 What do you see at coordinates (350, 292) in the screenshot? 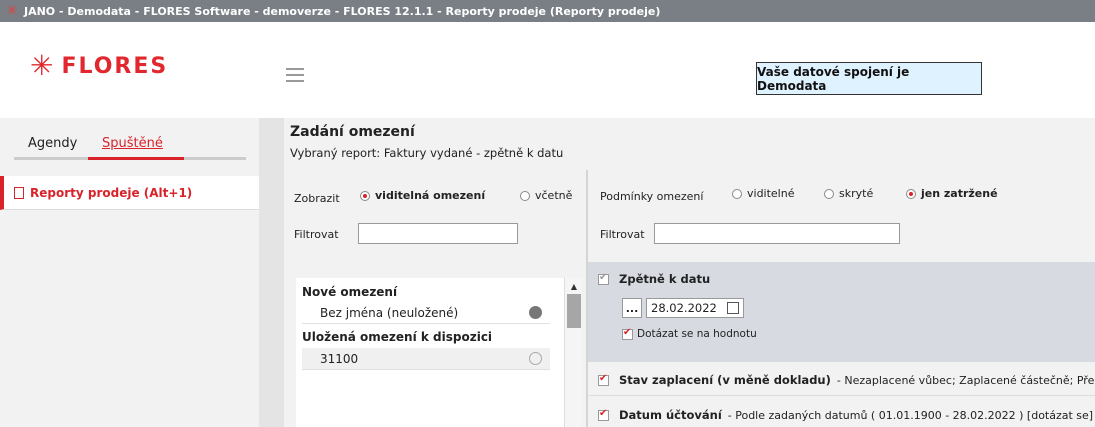
I see `group-header-new: Nové omezení` at bounding box center [350, 292].